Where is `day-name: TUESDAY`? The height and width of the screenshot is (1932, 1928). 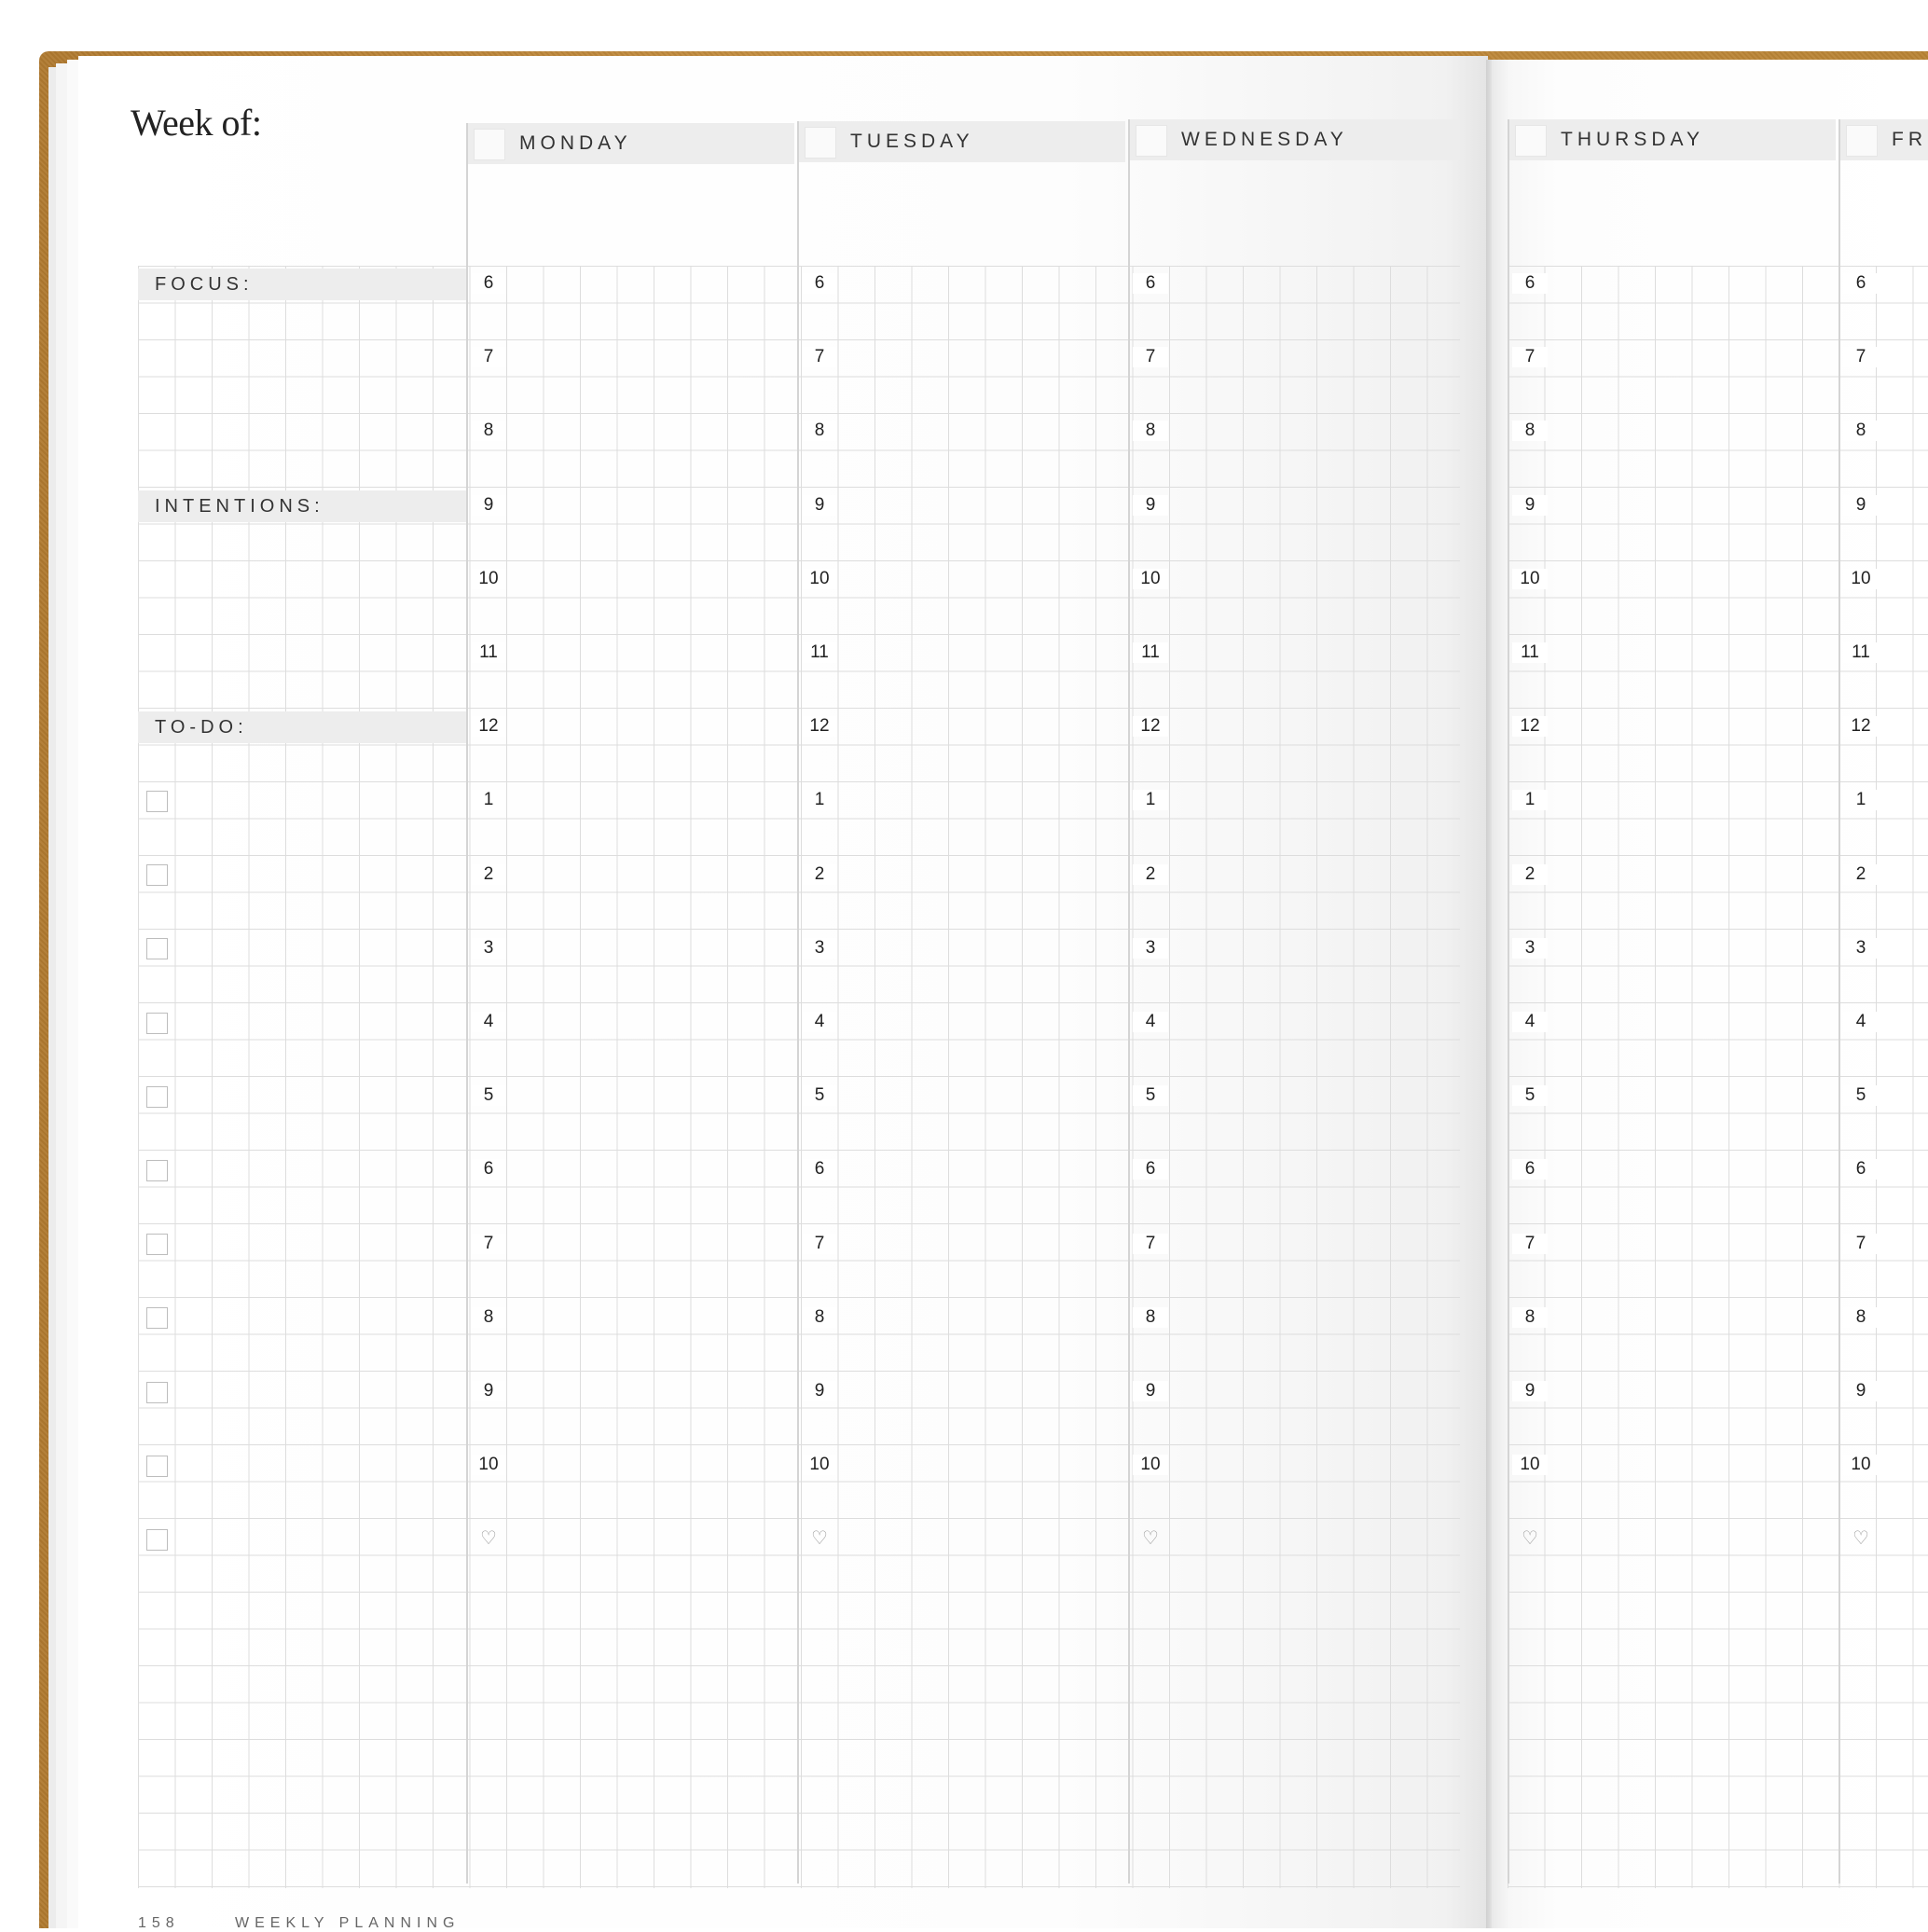 day-name: TUESDAY is located at coordinates (912, 142).